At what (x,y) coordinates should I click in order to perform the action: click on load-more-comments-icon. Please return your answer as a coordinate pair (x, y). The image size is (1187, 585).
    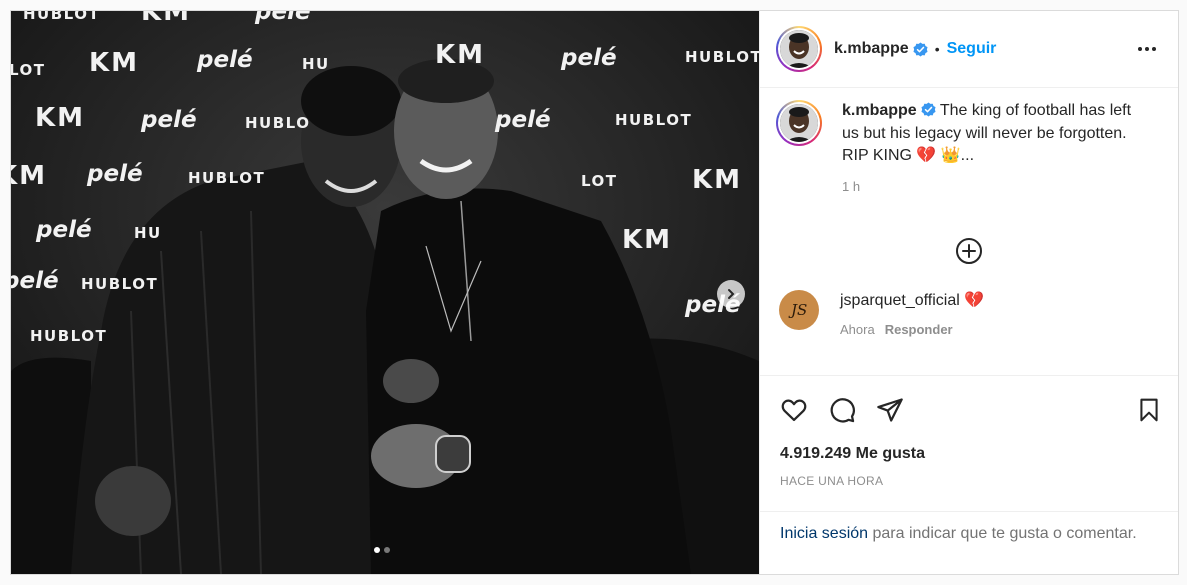
    Looking at the image, I should click on (969, 251).